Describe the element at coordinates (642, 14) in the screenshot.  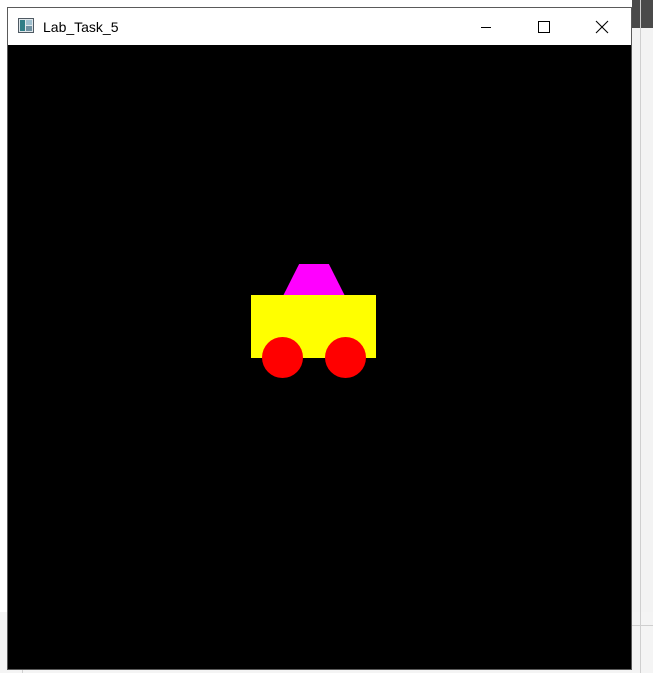
I see `desktop-background-top` at that location.